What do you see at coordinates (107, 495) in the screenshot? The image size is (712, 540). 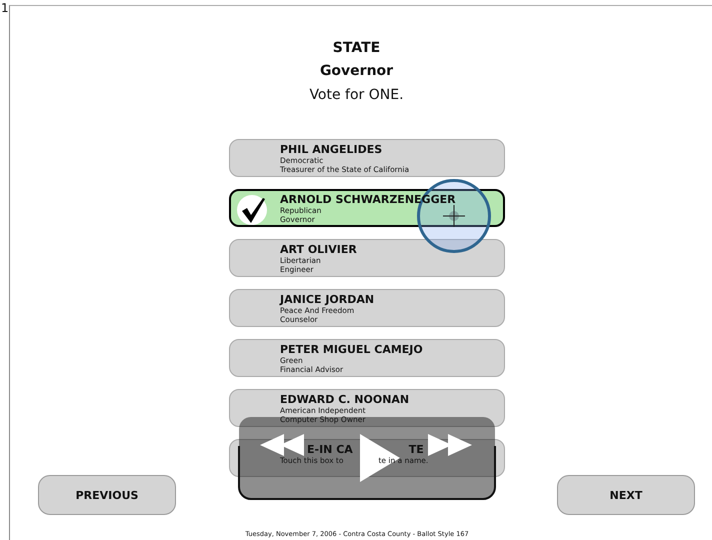 I see `previous-button: PREVIOUS` at bounding box center [107, 495].